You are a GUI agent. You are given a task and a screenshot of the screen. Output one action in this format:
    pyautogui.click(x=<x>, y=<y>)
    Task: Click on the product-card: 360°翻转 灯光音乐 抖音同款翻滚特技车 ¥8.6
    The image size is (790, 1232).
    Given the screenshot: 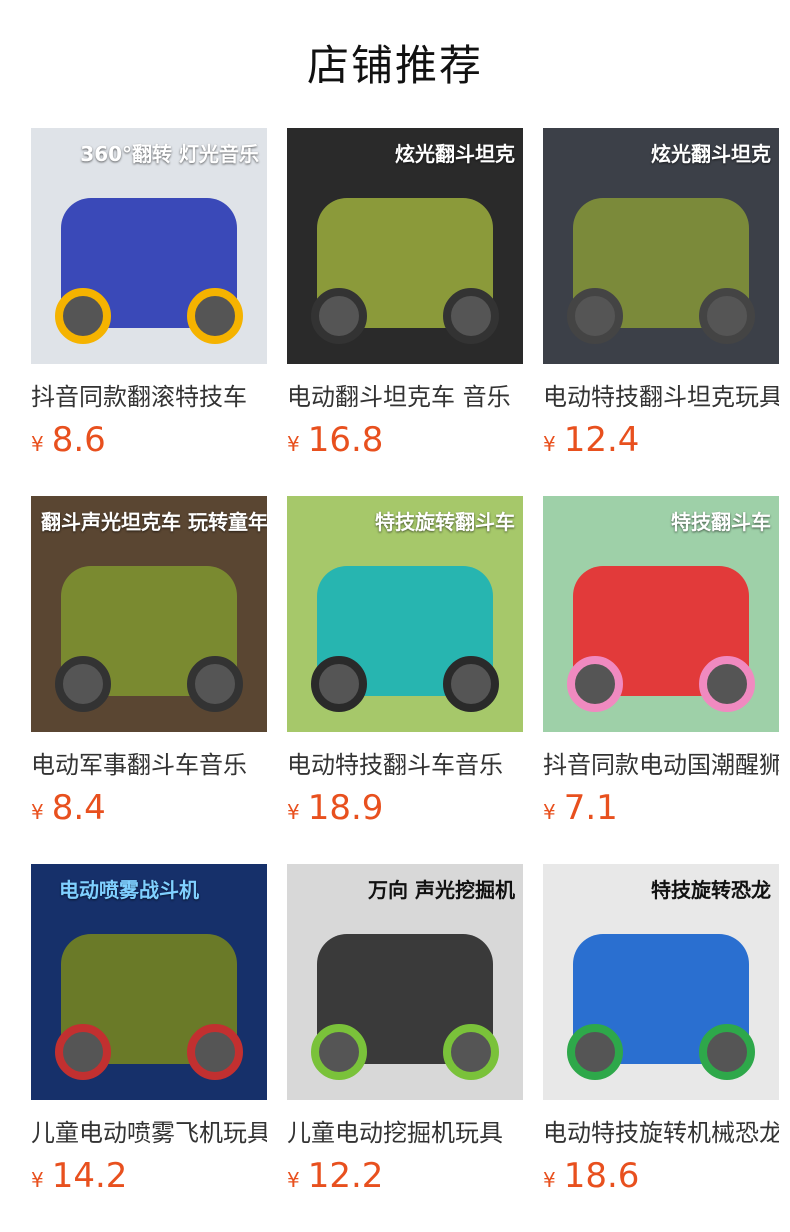 What is the action you would take?
    pyautogui.click(x=149, y=297)
    